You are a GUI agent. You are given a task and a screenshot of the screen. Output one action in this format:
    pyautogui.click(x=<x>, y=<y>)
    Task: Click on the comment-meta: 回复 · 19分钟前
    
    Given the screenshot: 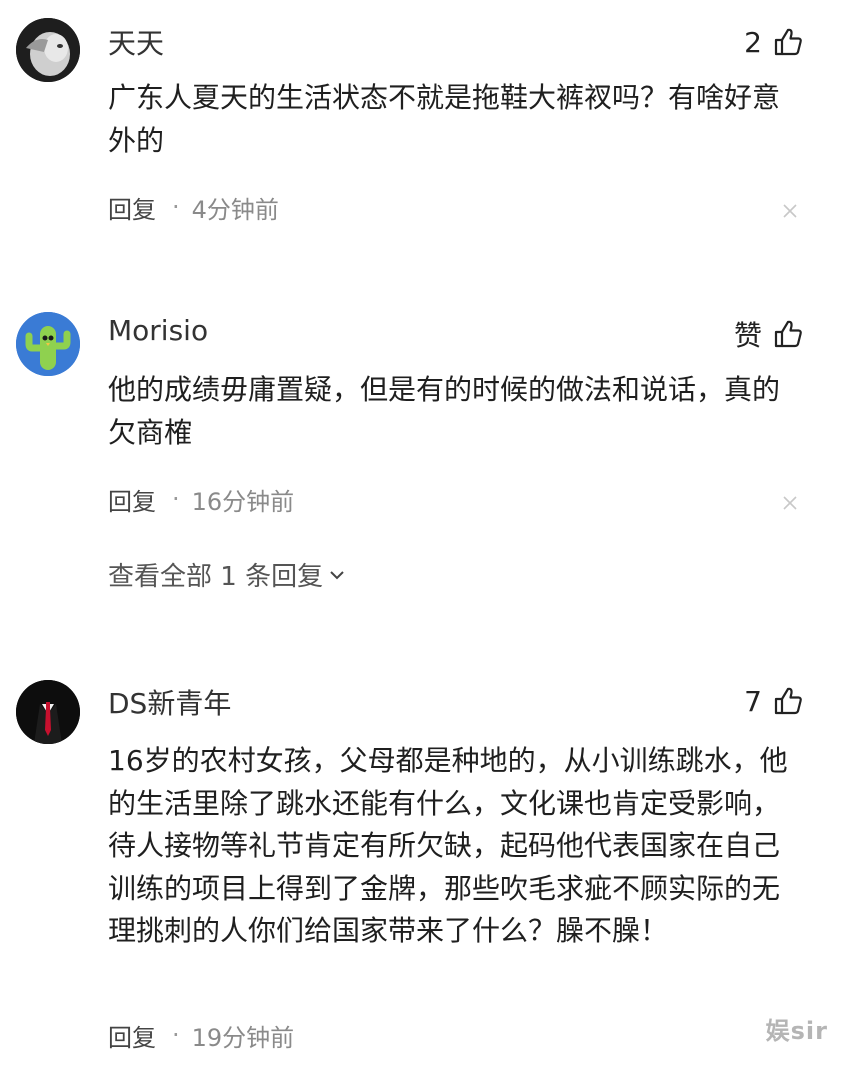 What is the action you would take?
    pyautogui.click(x=201, y=1035)
    